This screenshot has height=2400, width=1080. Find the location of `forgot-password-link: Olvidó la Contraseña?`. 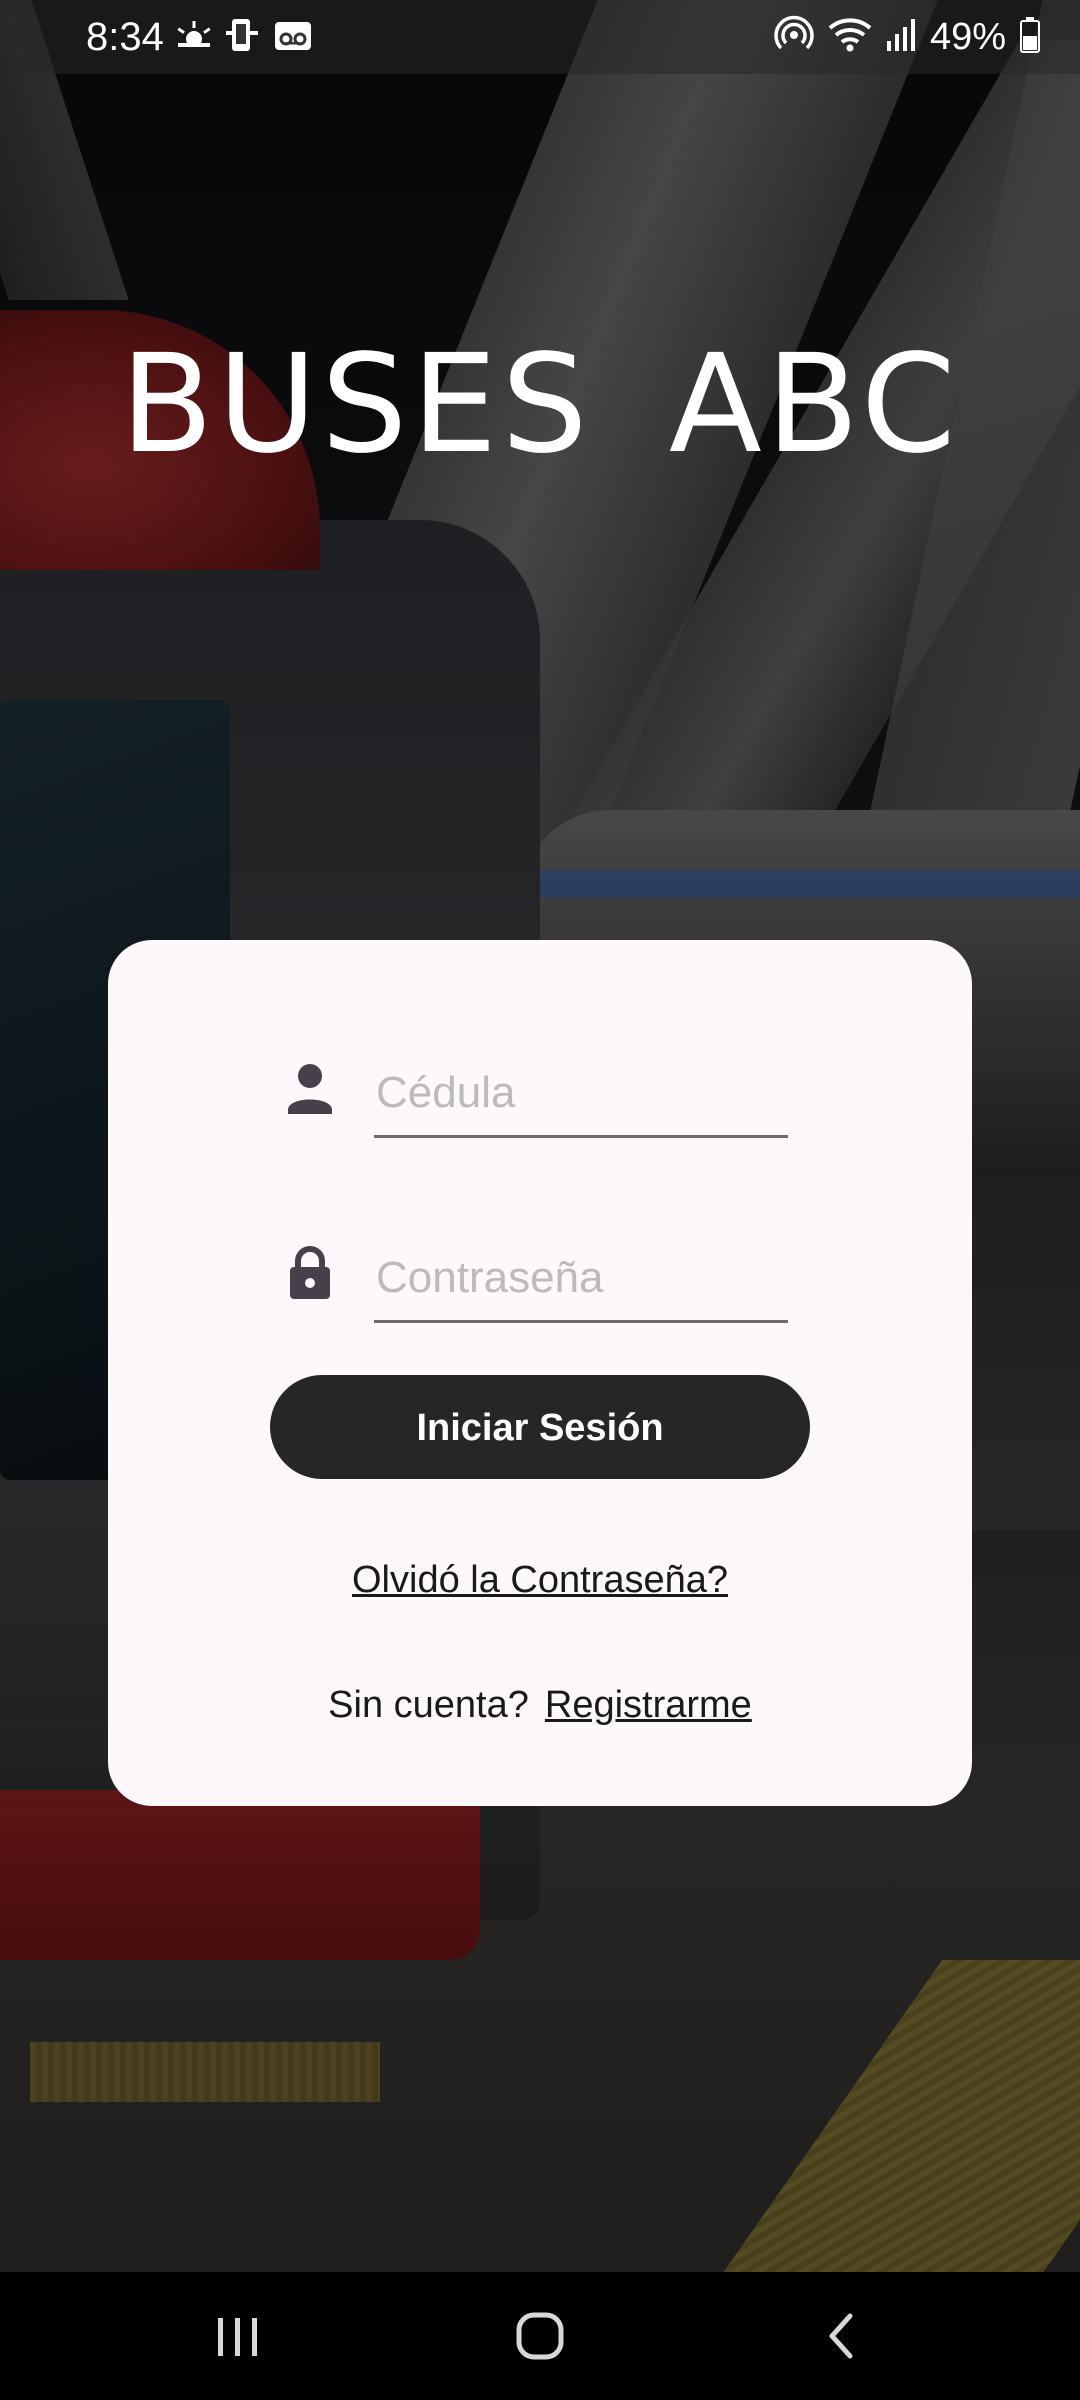

forgot-password-link: Olvidó la Contraseña? is located at coordinates (540, 1580).